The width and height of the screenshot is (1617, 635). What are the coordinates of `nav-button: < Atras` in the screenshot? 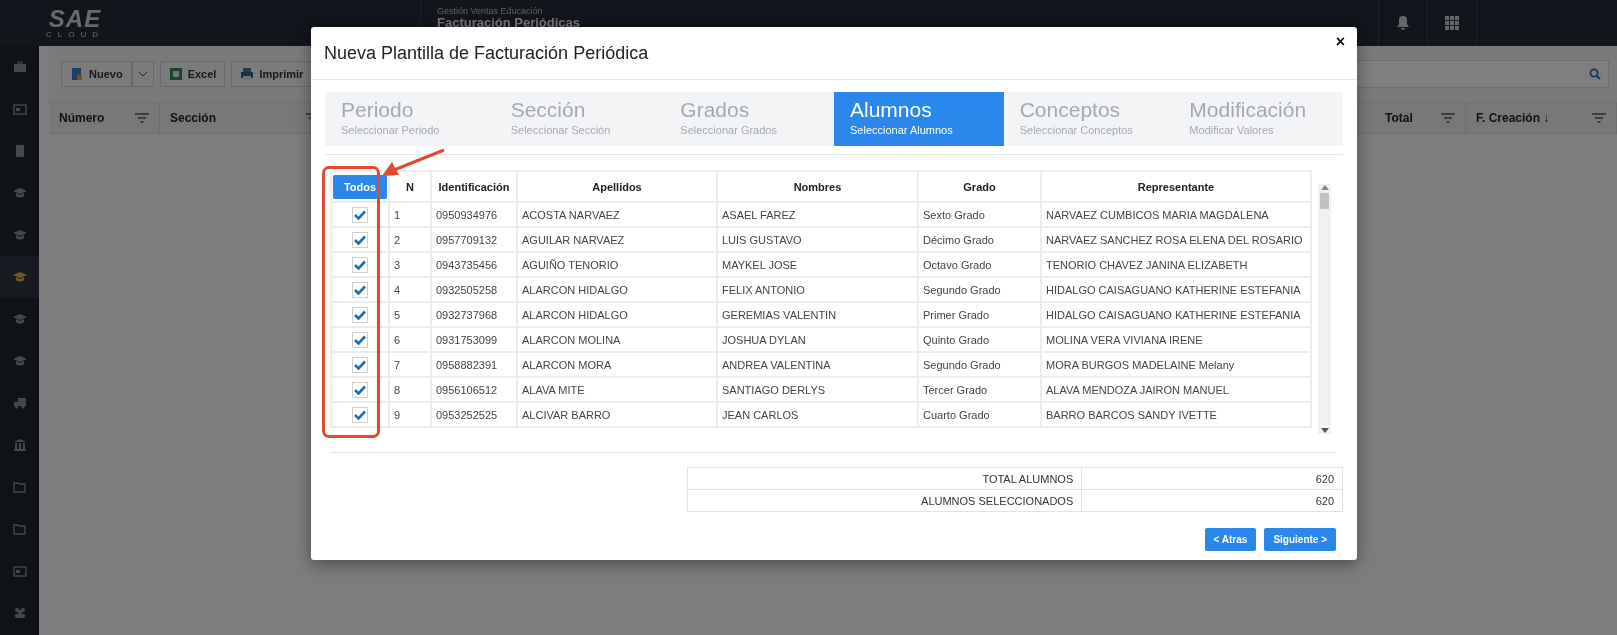 It's located at (1230, 539).